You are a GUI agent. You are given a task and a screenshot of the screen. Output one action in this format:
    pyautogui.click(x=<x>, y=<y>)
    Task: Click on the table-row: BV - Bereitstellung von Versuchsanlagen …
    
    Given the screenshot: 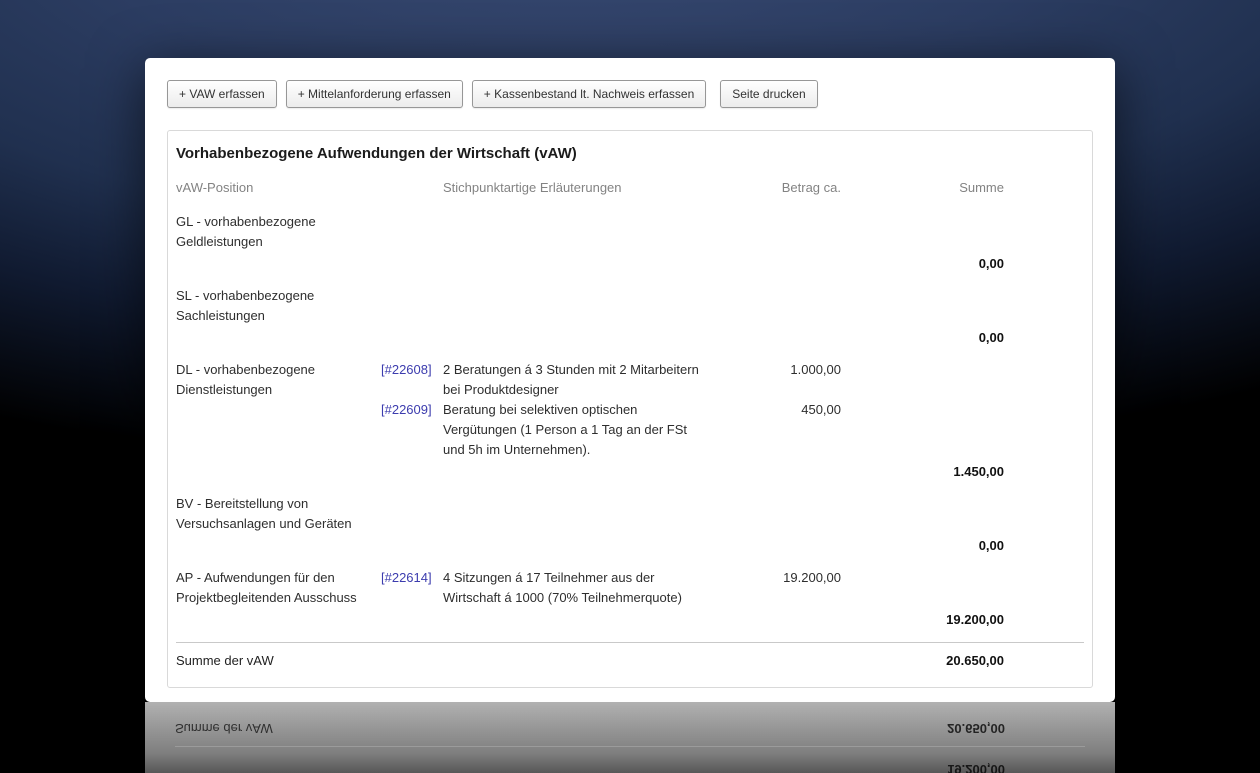 What is the action you would take?
    pyautogui.click(x=630, y=514)
    